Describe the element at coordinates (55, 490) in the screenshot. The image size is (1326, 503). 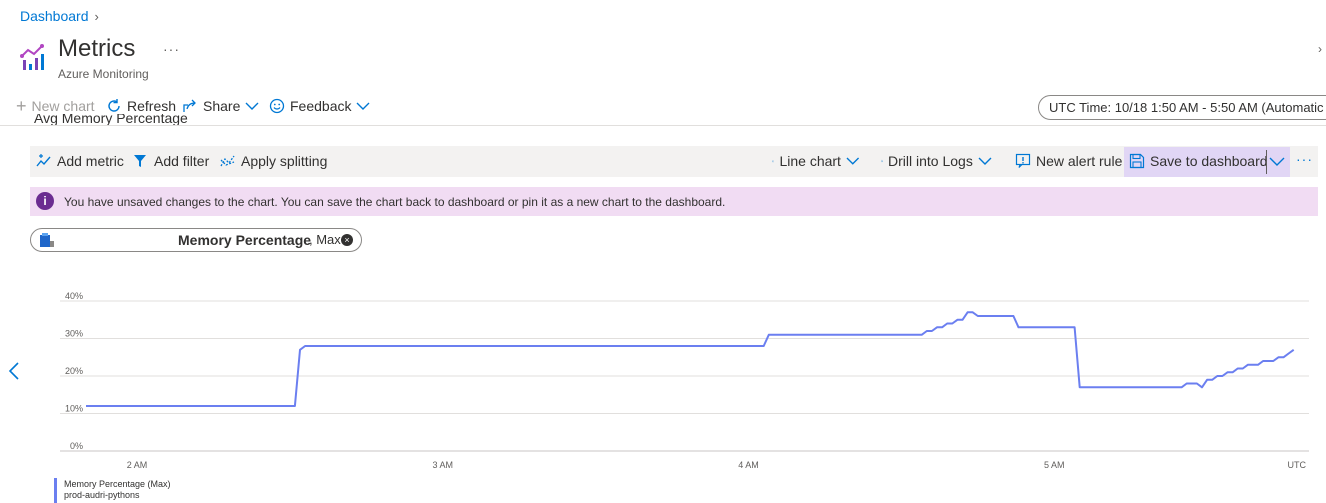
I see `legend-swatch` at that location.